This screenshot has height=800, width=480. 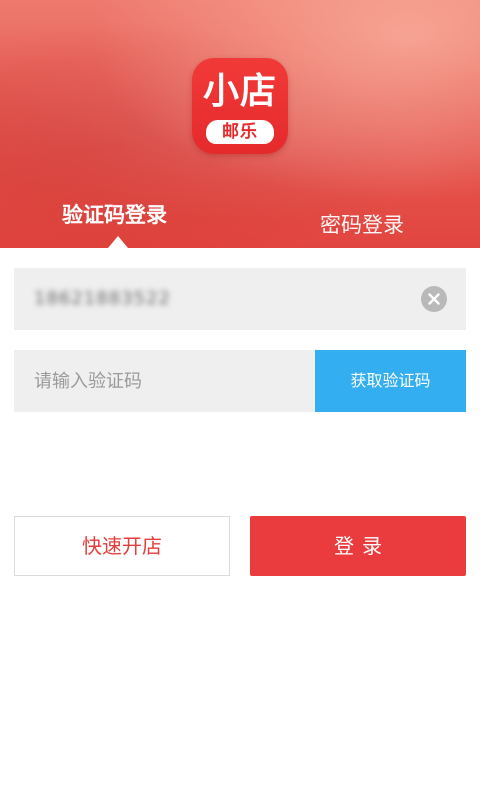 What do you see at coordinates (122, 546) in the screenshot?
I see `open-shop-button: 快速开店` at bounding box center [122, 546].